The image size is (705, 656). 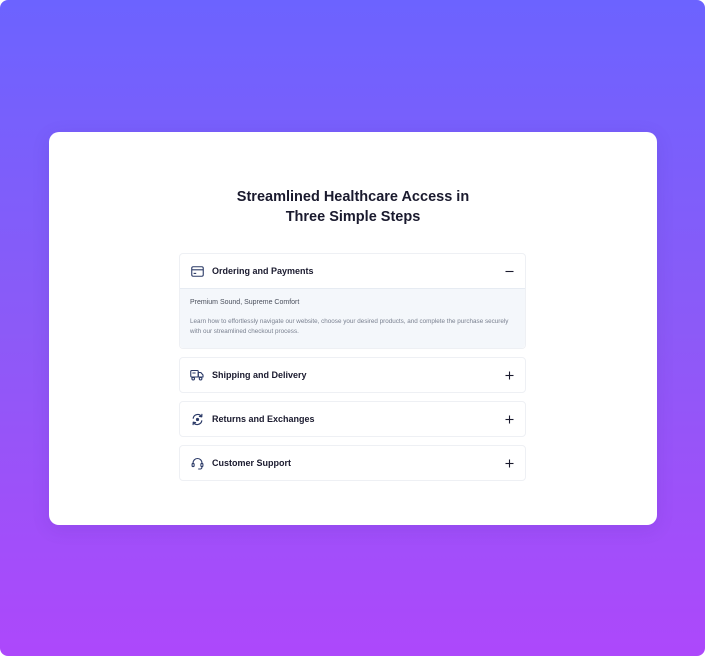 What do you see at coordinates (263, 419) in the screenshot?
I see `faq-label-returns-and-exchanges: Returns and Exchanges` at bounding box center [263, 419].